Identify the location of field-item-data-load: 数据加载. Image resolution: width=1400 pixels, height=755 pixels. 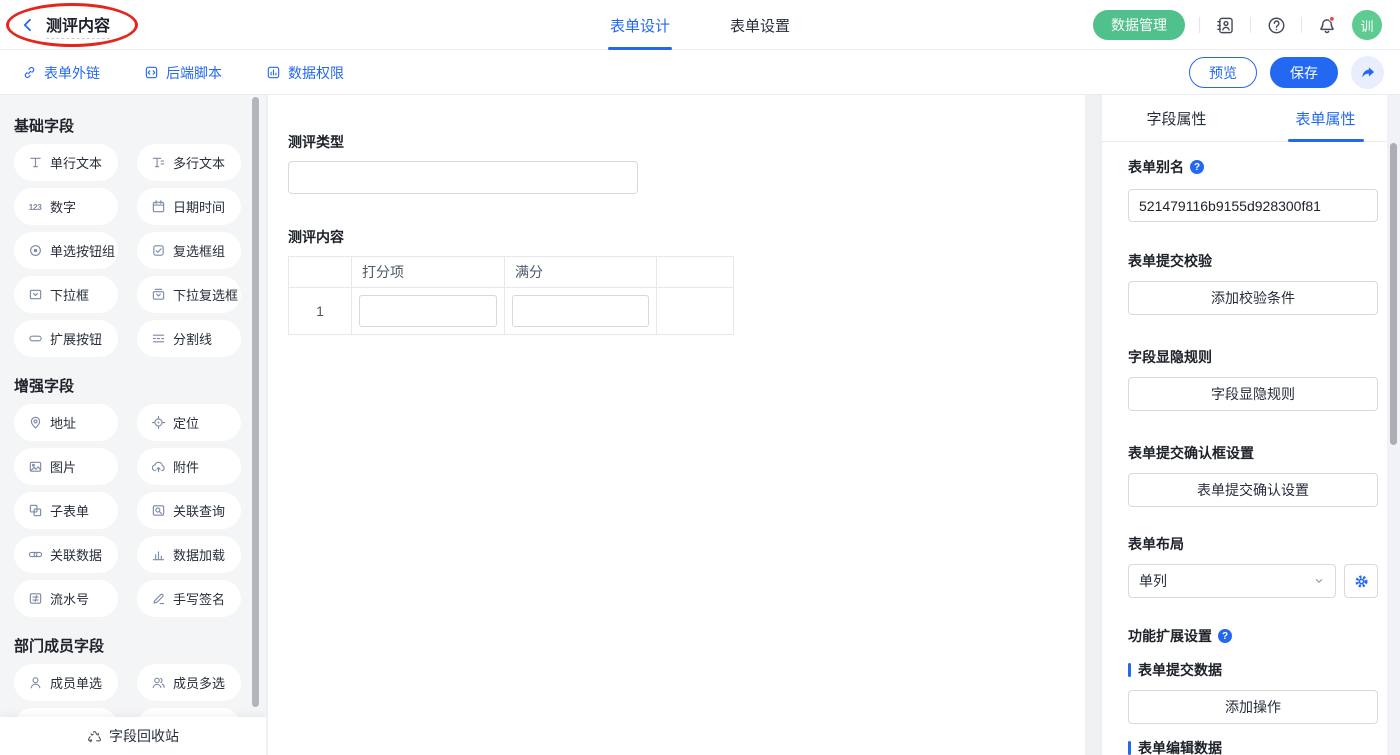
(189, 554).